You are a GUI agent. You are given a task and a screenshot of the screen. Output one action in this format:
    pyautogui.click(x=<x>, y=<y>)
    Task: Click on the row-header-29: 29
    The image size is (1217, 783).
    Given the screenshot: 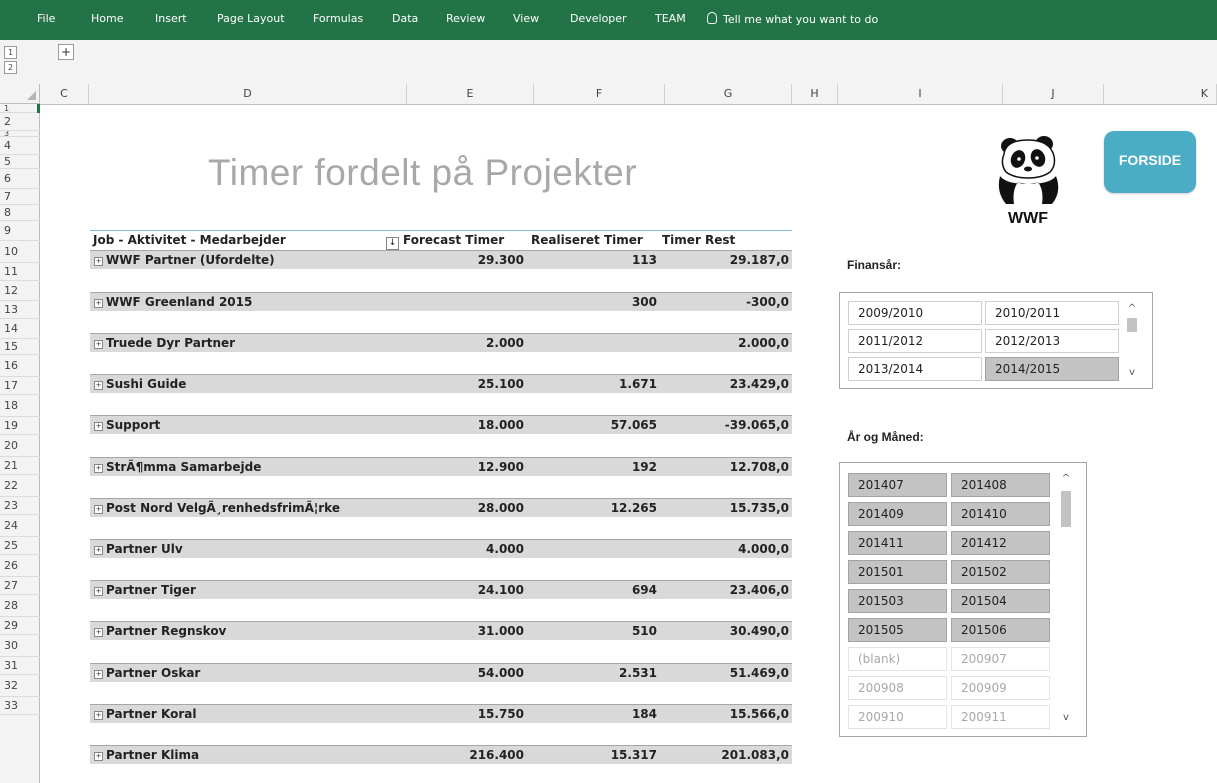 What is the action you would take?
    pyautogui.click(x=20, y=626)
    